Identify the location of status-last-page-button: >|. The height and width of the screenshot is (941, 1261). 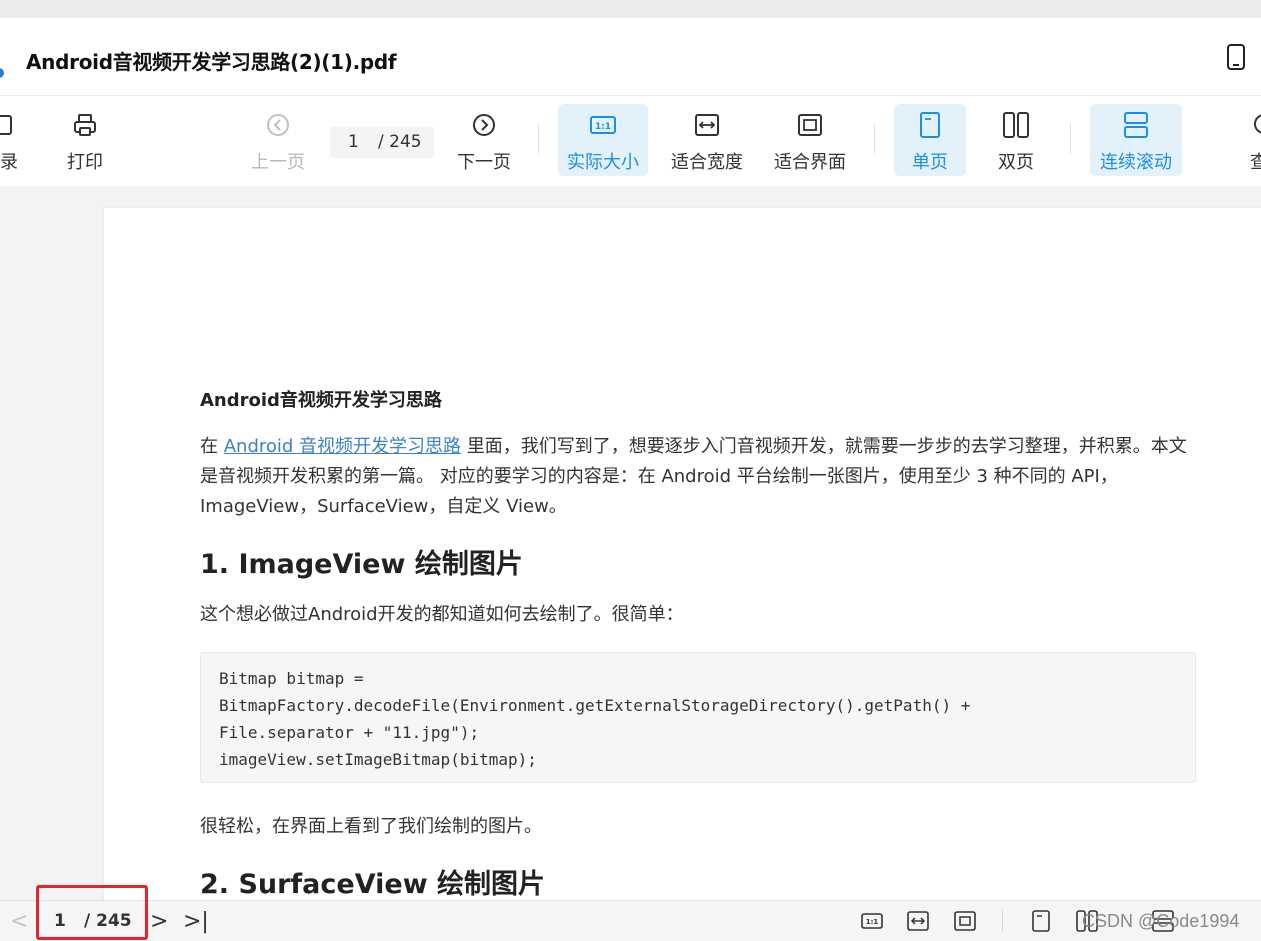
(196, 921).